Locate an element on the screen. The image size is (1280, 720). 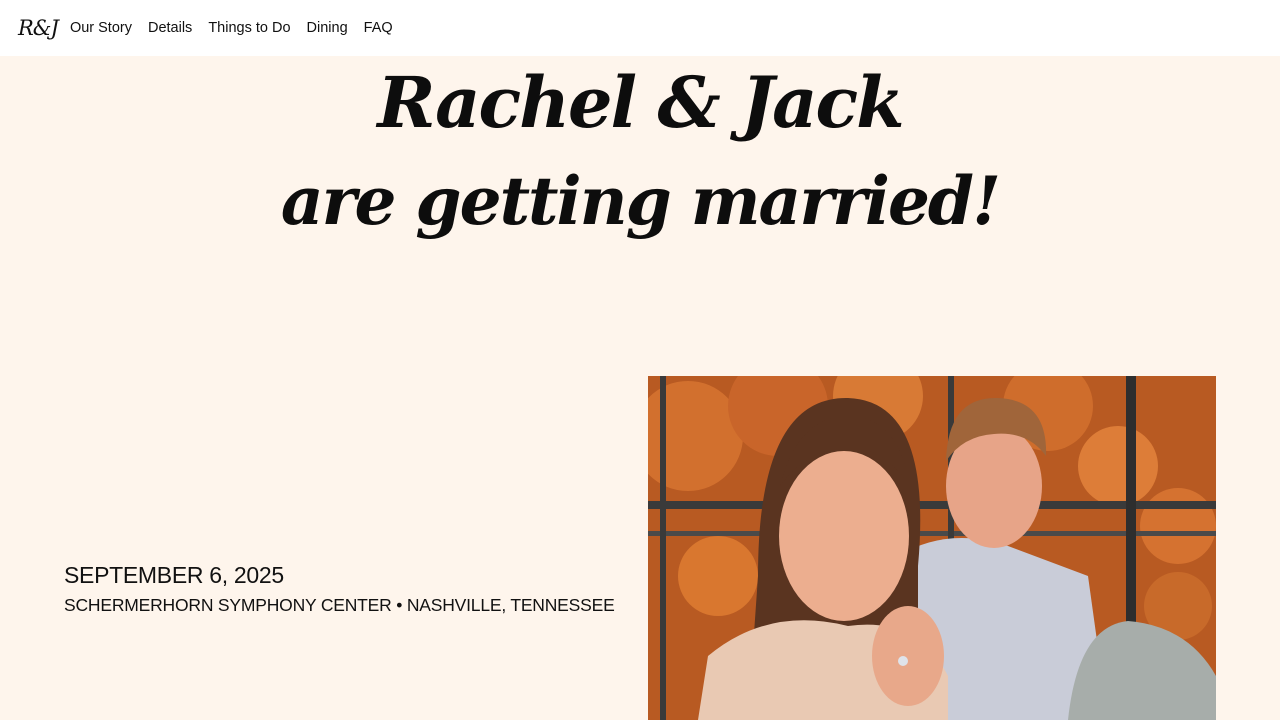
site-logo: R&J is located at coordinates (38, 28).